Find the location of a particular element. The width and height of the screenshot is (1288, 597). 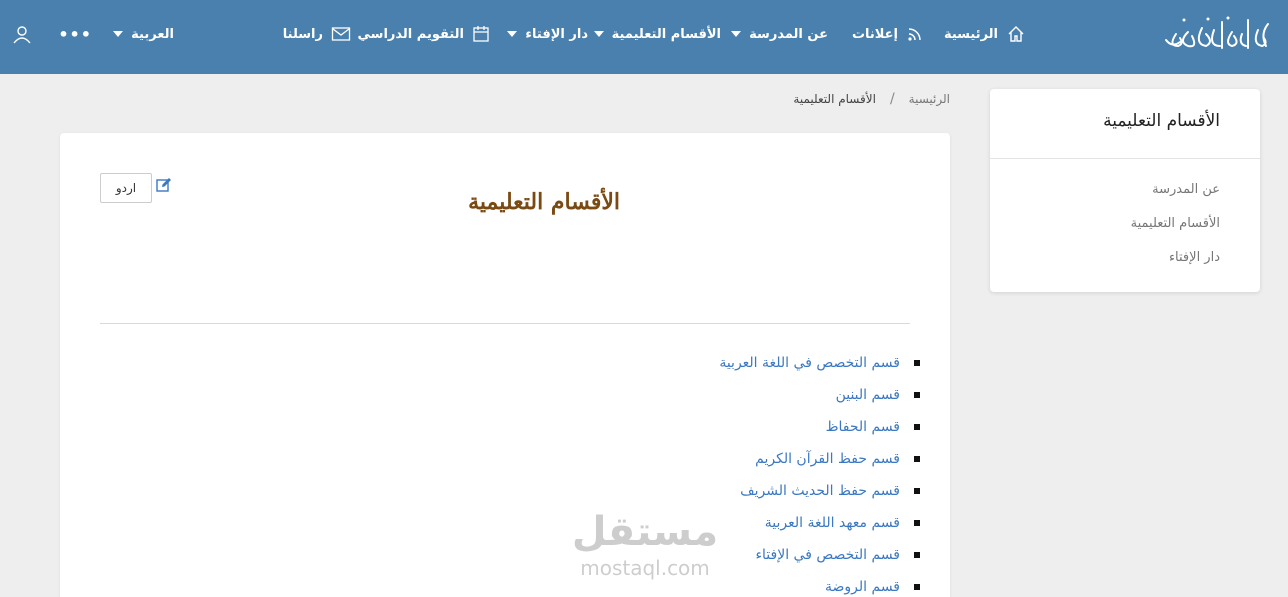

sidebar-item-departments: الأقسام التعليمية is located at coordinates (1105, 232).